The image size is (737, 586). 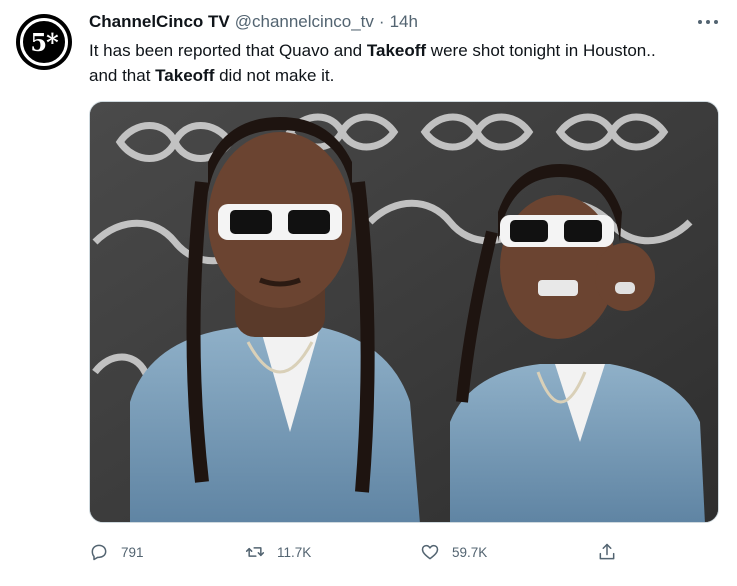 What do you see at coordinates (404, 22) in the screenshot?
I see `timestamp: 14h` at bounding box center [404, 22].